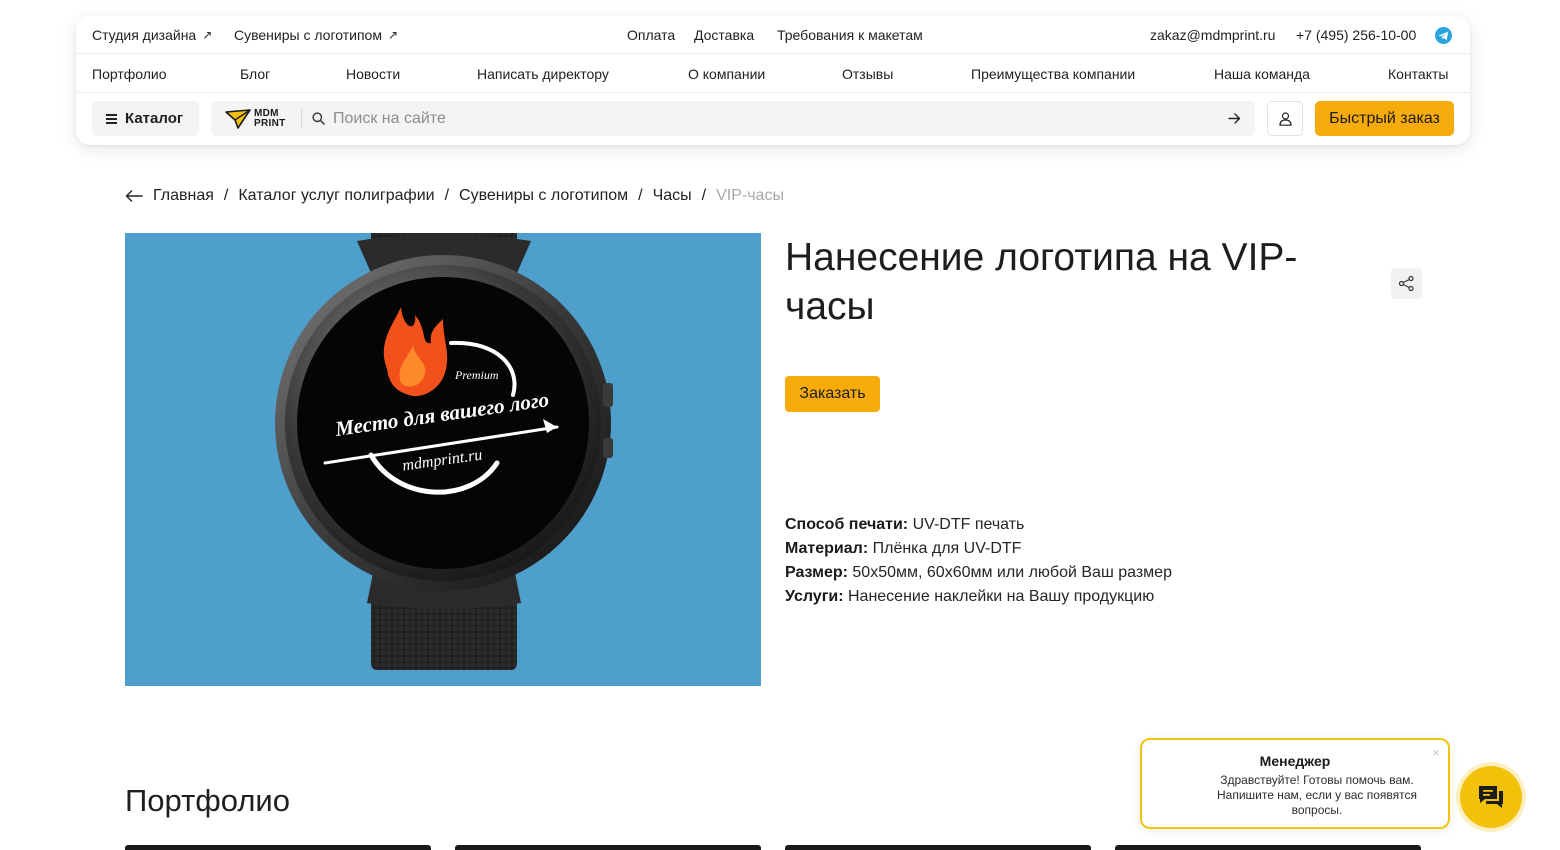 The image size is (1560, 850). Describe the element at coordinates (318, 118) in the screenshot. I see `search-icon` at that location.